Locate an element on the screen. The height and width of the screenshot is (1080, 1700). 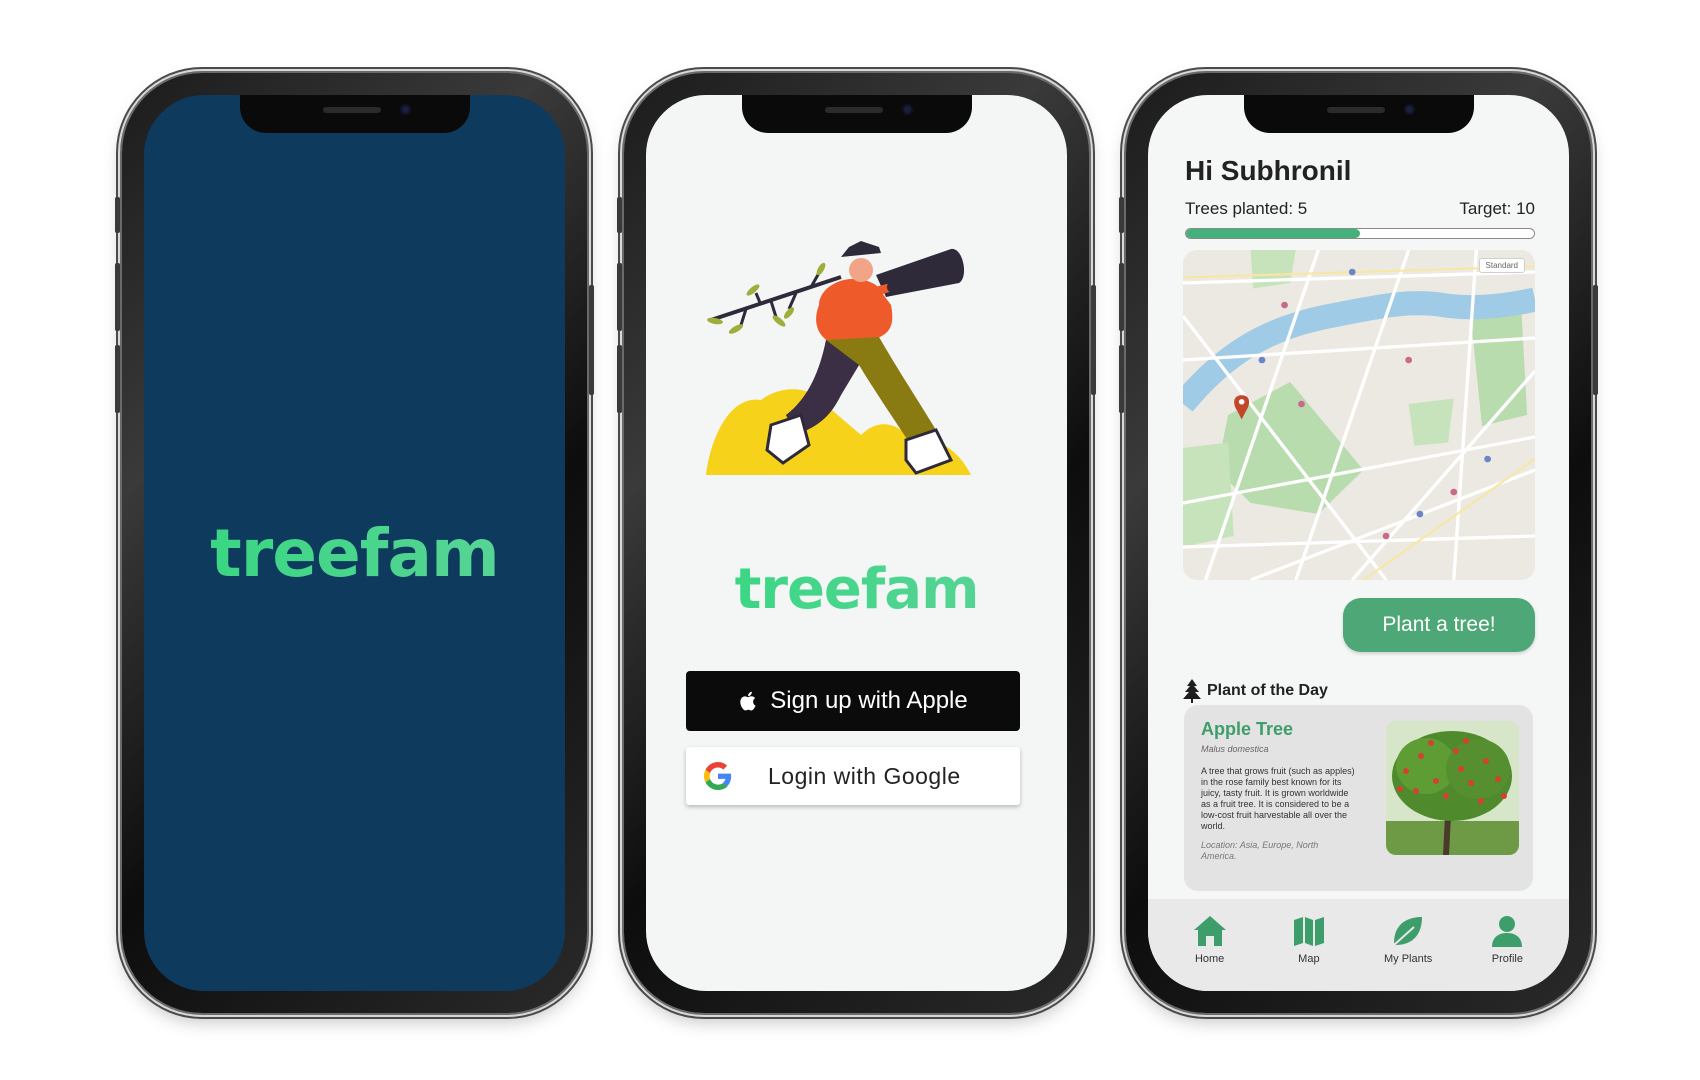
home-icon is located at coordinates (1209, 931).